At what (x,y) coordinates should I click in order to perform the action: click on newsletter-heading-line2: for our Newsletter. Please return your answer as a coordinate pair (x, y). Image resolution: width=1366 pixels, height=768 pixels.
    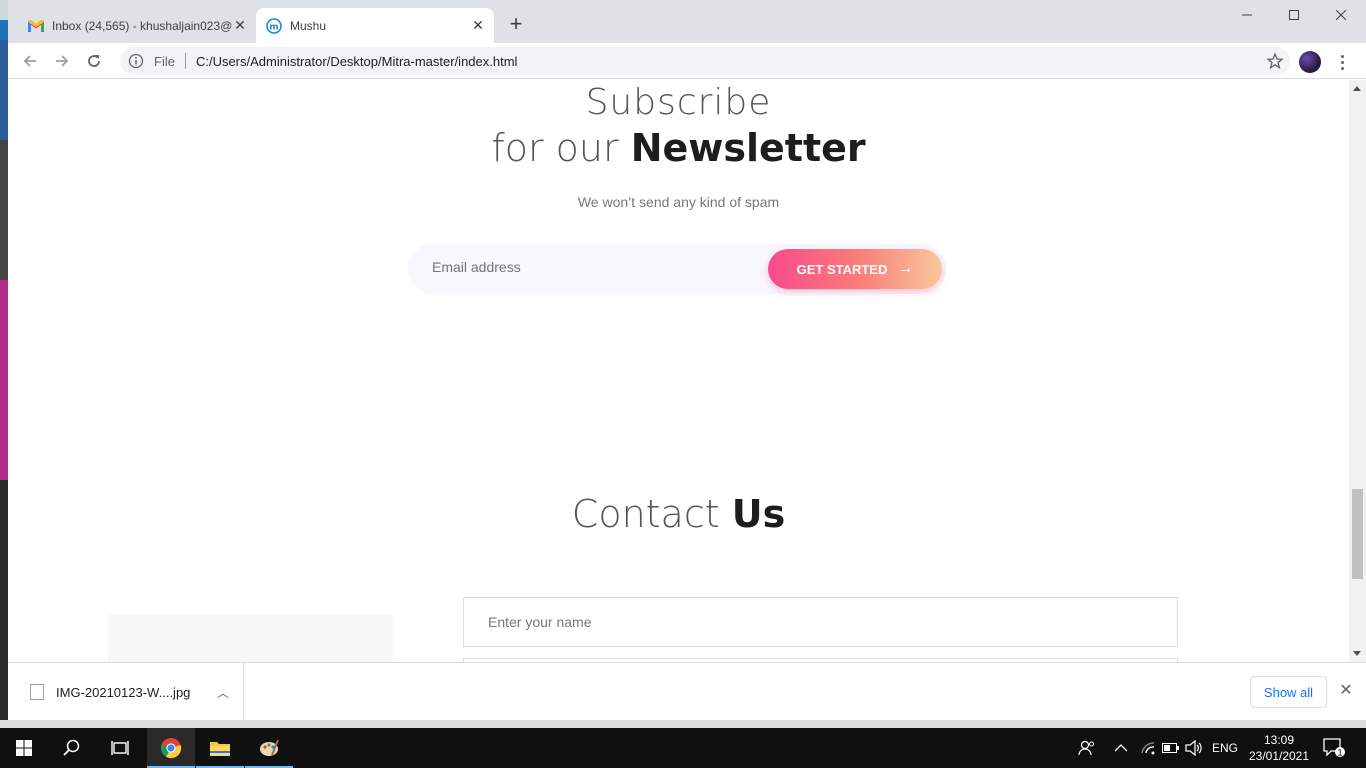
    Looking at the image, I should click on (678, 148).